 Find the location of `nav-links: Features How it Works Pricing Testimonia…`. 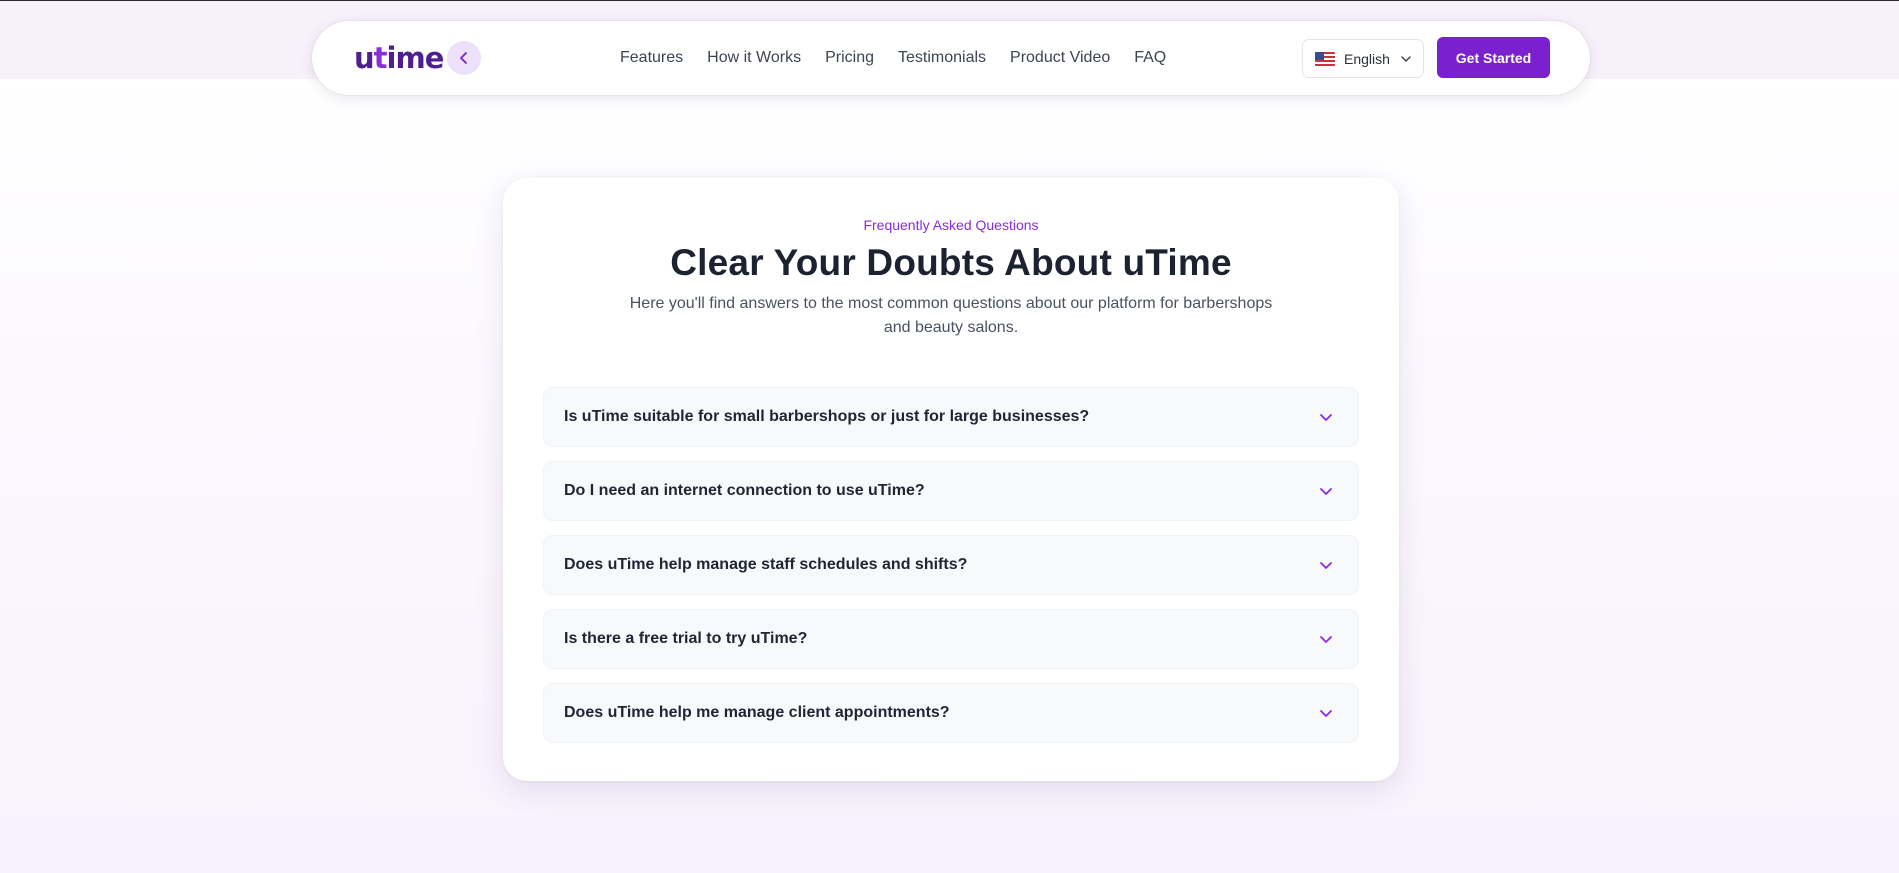

nav-links: Features How it Works Pricing Testimonia… is located at coordinates (905, 58).